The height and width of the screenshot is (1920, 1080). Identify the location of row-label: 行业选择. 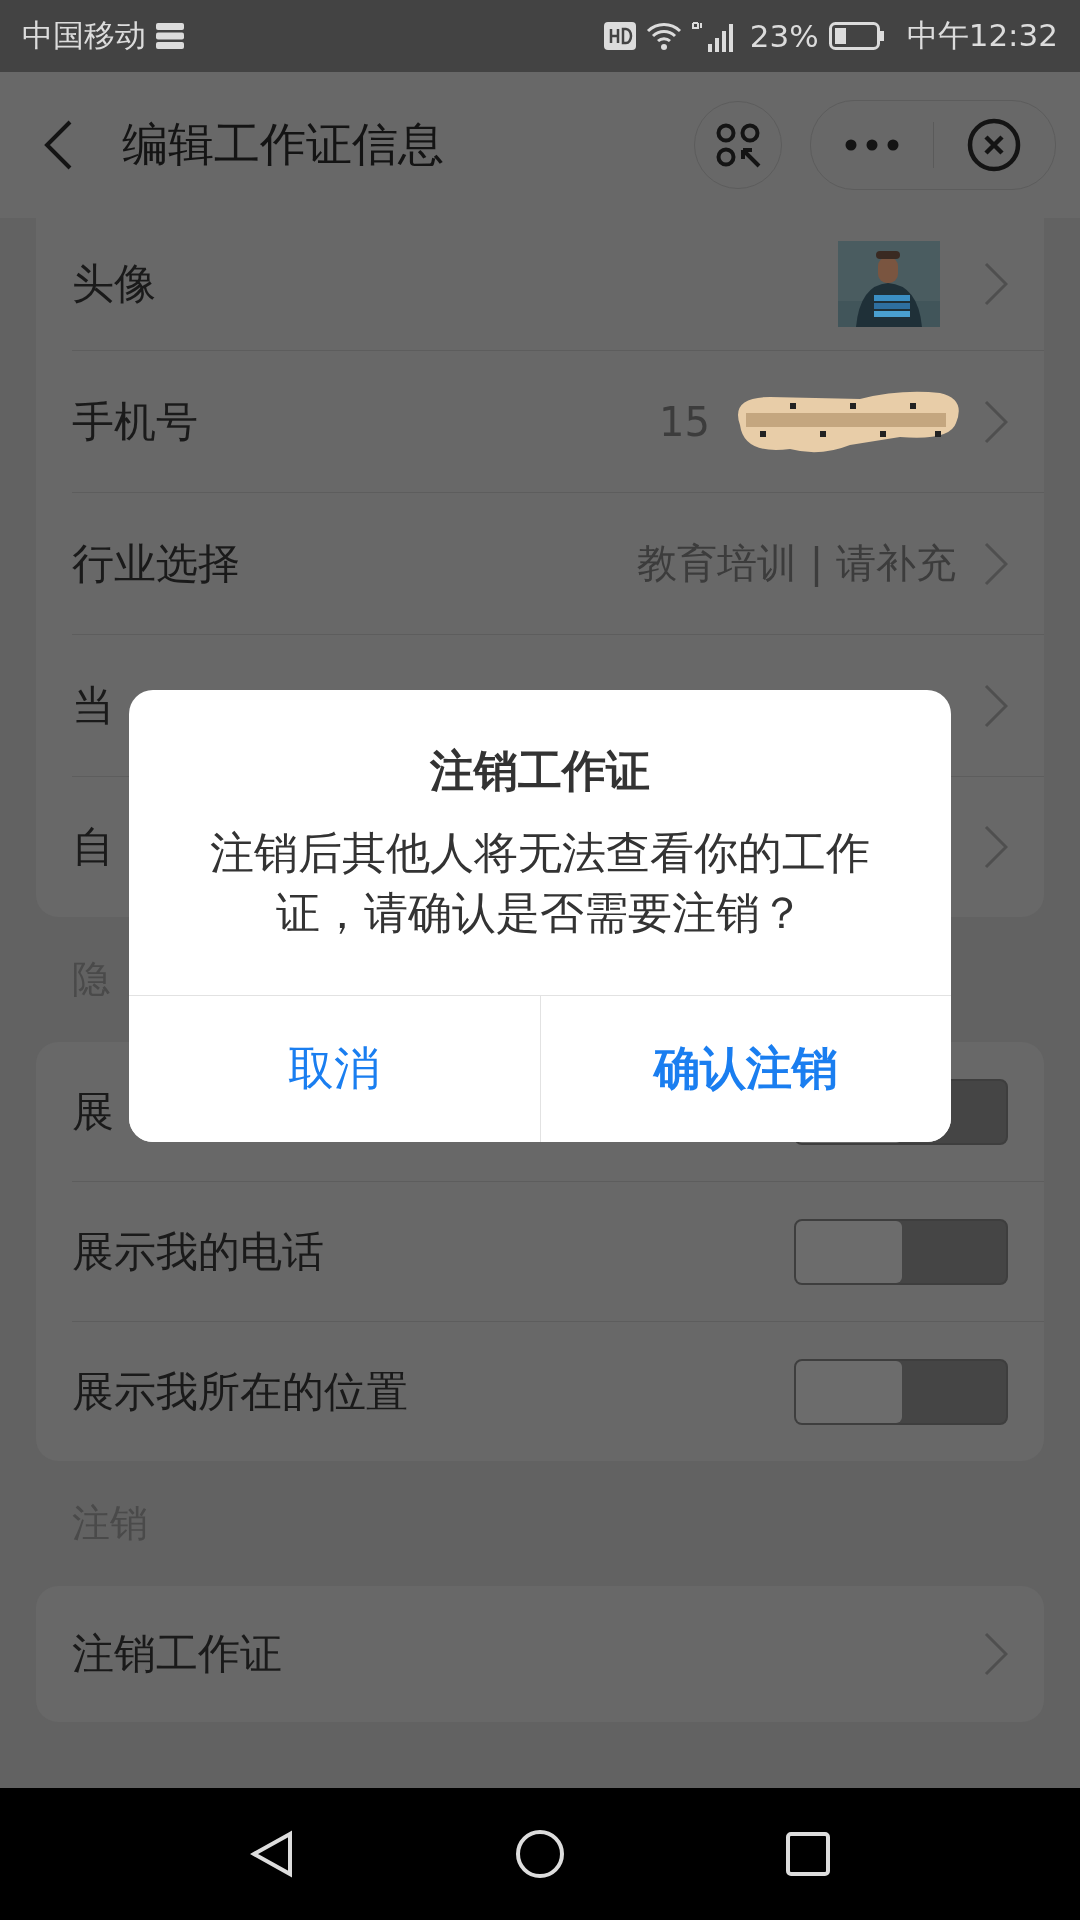
(156, 563).